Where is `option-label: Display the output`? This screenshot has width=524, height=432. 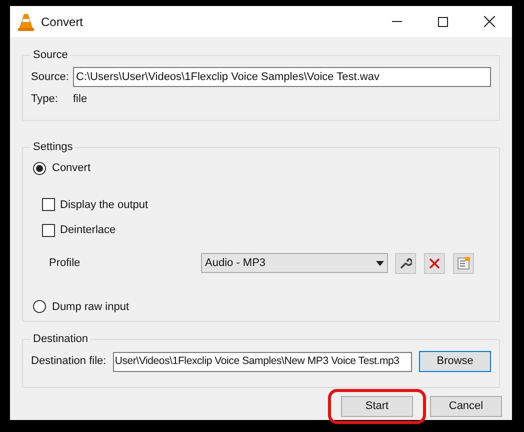 option-label: Display the output is located at coordinates (104, 205).